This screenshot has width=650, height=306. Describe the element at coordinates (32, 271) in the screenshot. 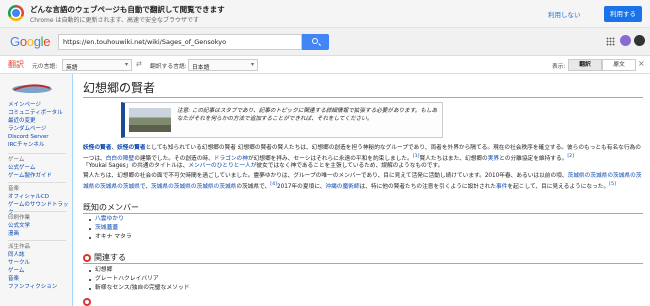

I see `sidebar-item-fan-games: ゲーム` at that location.